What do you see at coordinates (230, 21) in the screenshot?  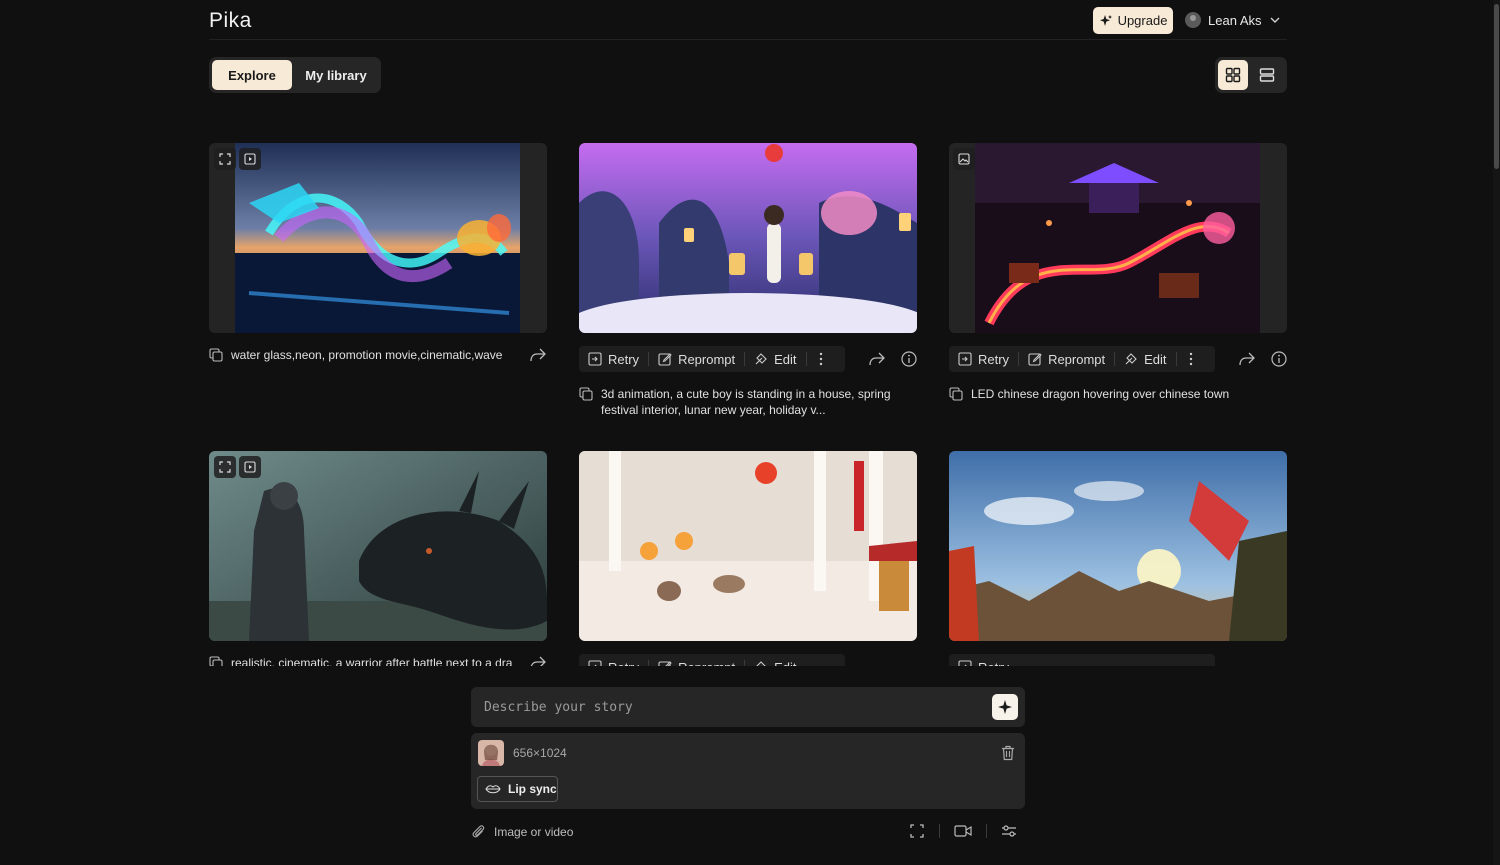 I see `pika-logo: Pika` at bounding box center [230, 21].